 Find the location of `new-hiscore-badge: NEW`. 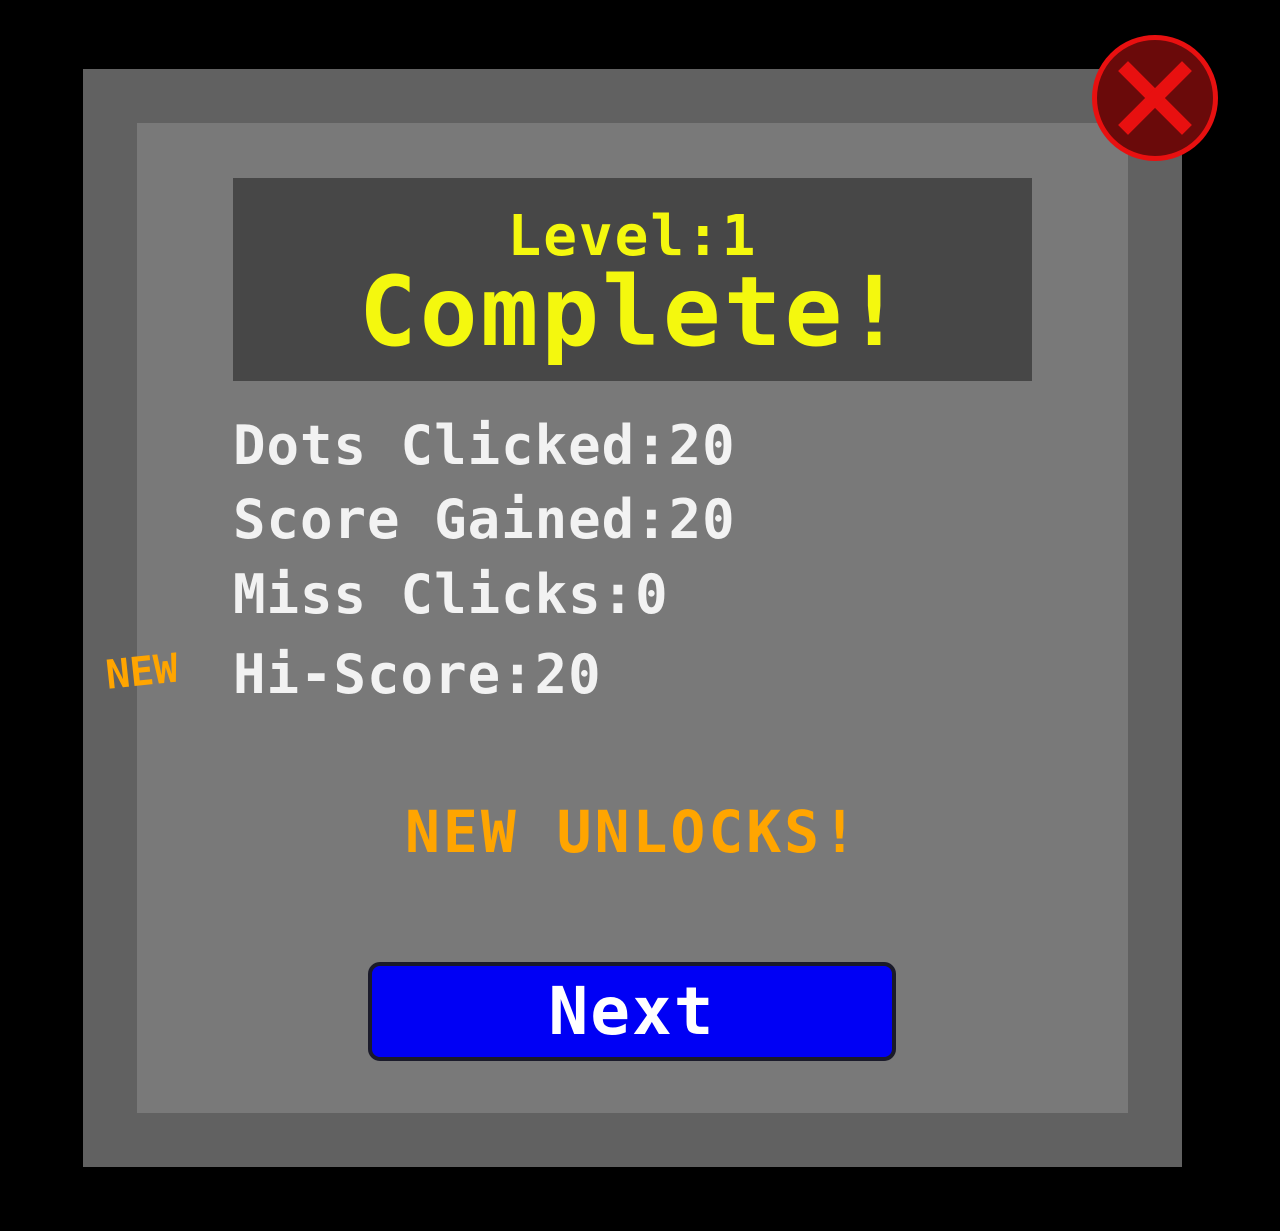

new-hiscore-badge: NEW is located at coordinates (142, 672).